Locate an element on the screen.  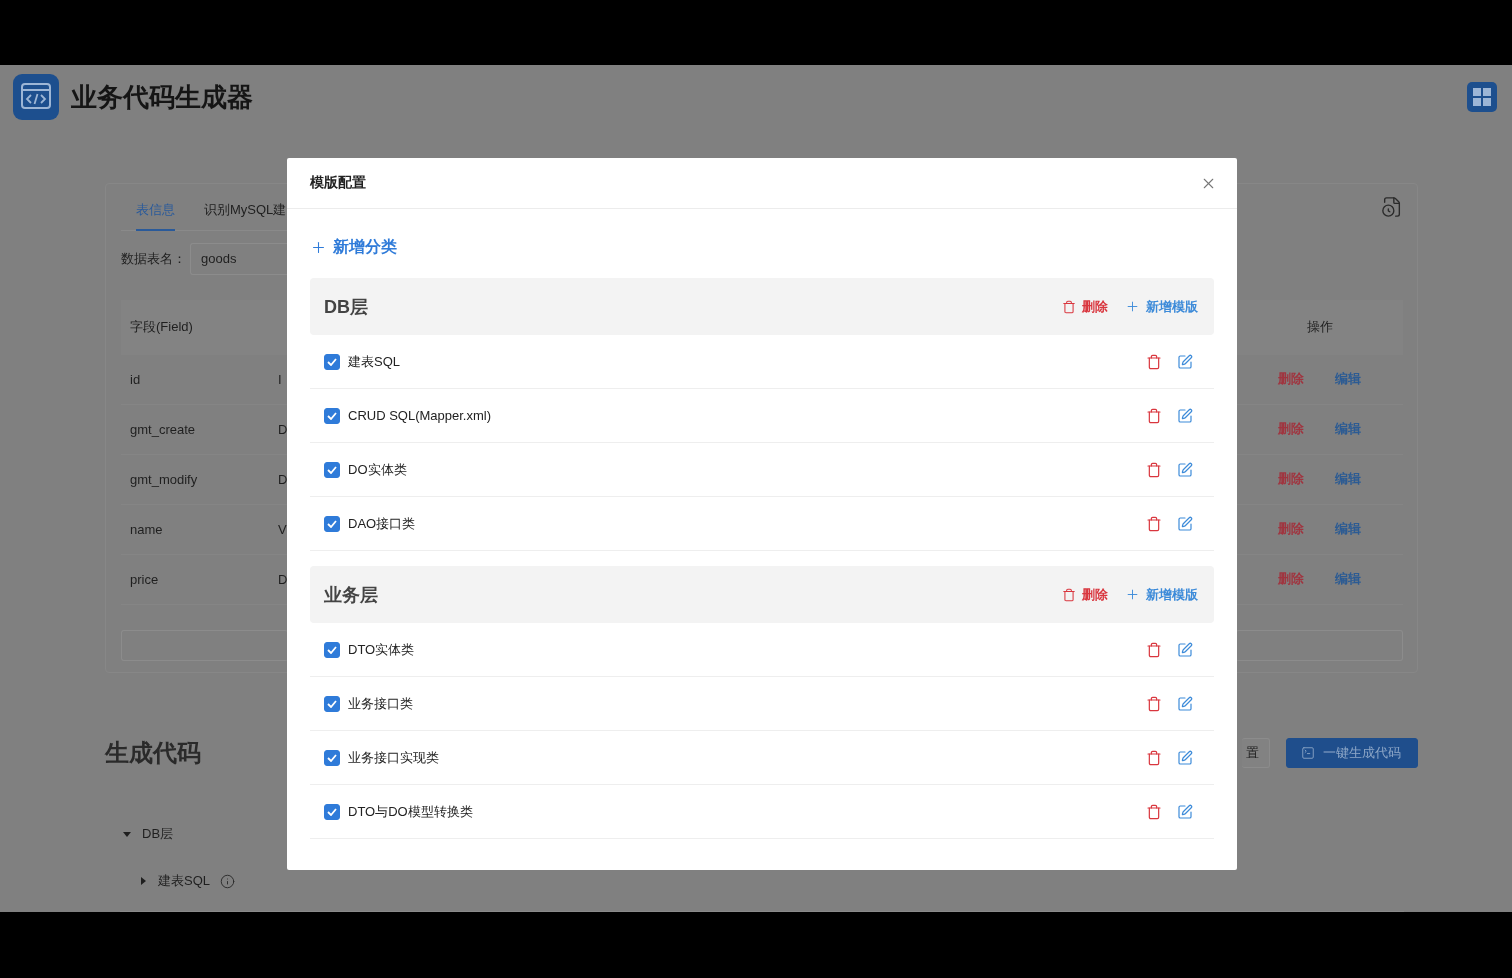
generate-button: 一键生成代码 is located at coordinates (1352, 753).